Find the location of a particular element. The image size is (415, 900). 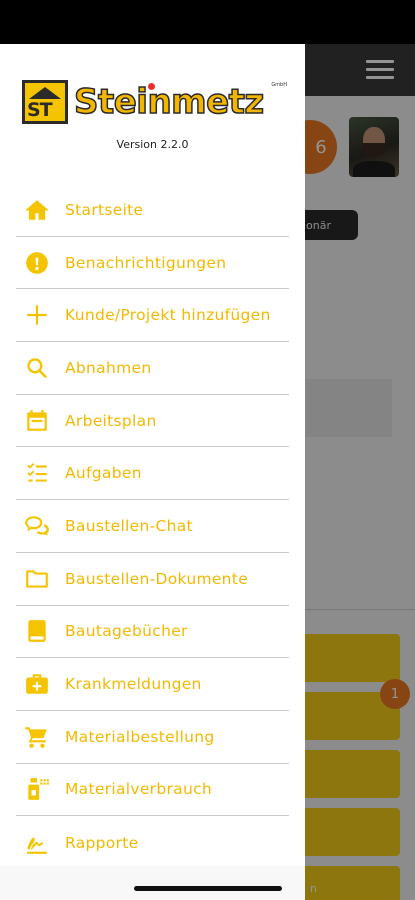

calendar-icon is located at coordinates (41, 421).